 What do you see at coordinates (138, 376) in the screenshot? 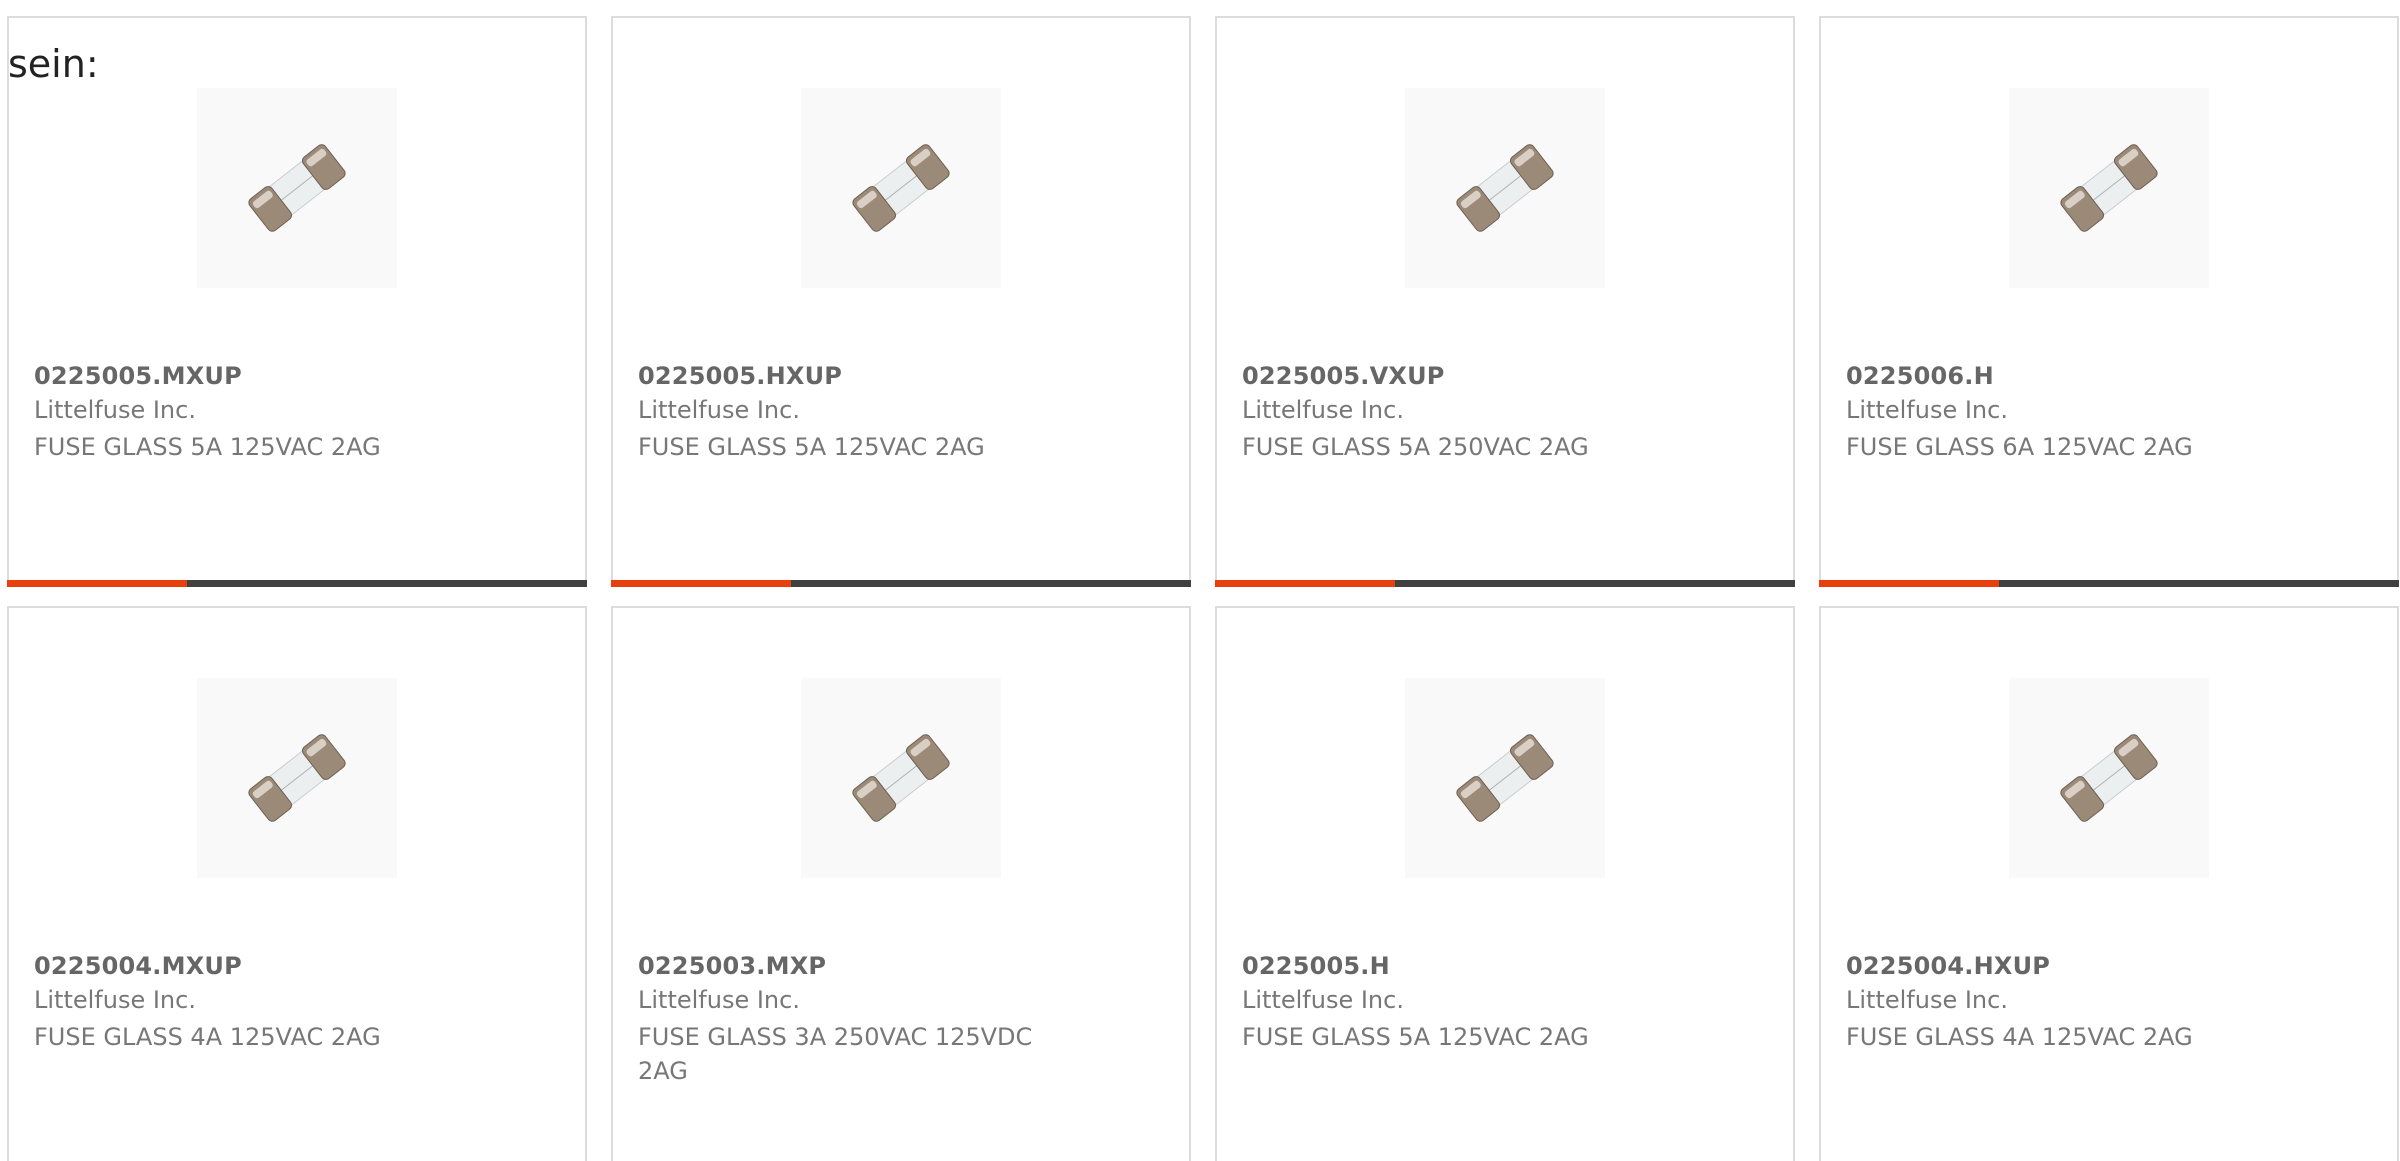
I see `product-part-number: 0225005.MXUP` at bounding box center [138, 376].